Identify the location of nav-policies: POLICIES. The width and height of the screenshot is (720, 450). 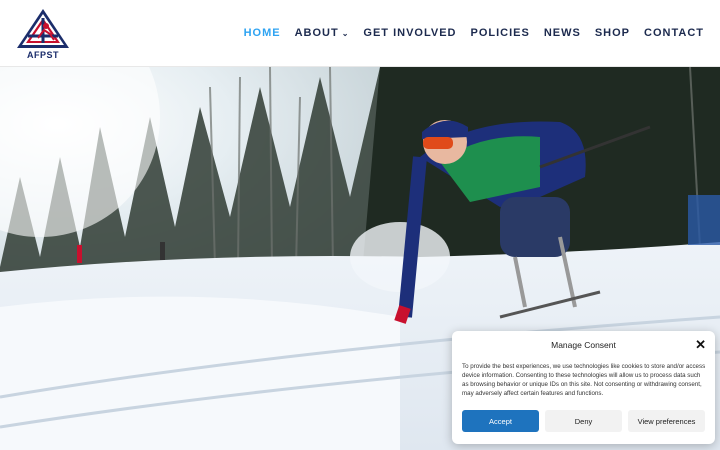
(500, 33).